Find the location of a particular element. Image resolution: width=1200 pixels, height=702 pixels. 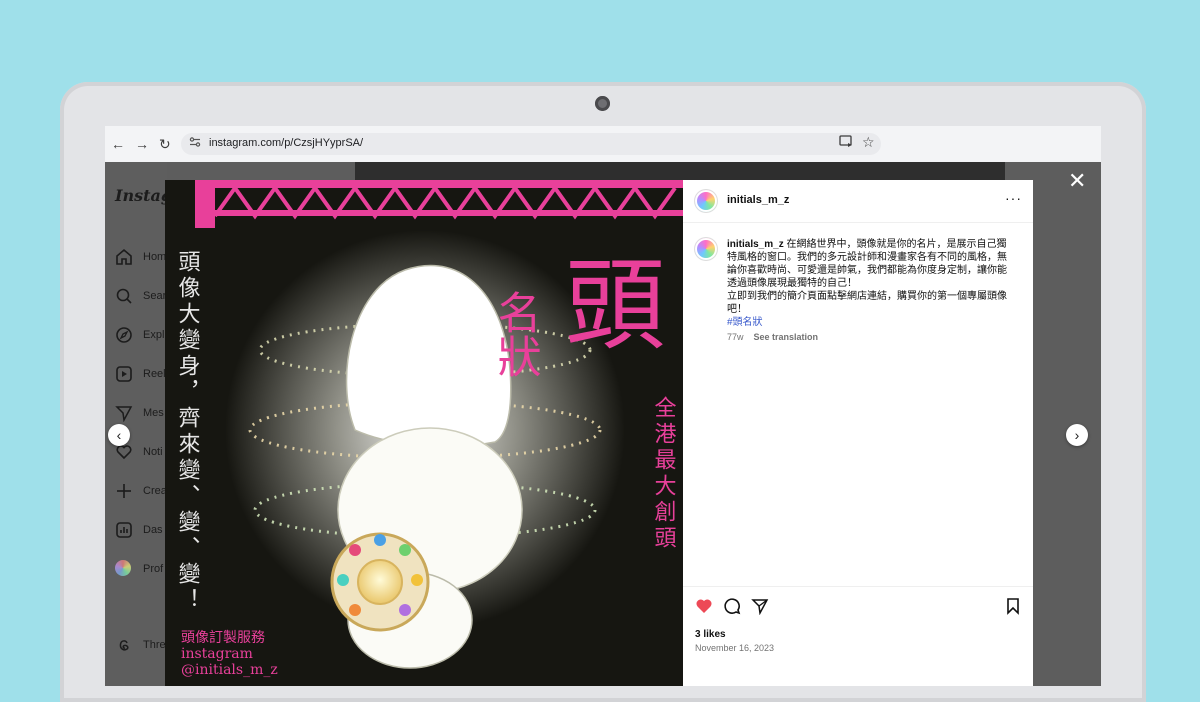

post-date: November 16, 2023 is located at coordinates (735, 648).